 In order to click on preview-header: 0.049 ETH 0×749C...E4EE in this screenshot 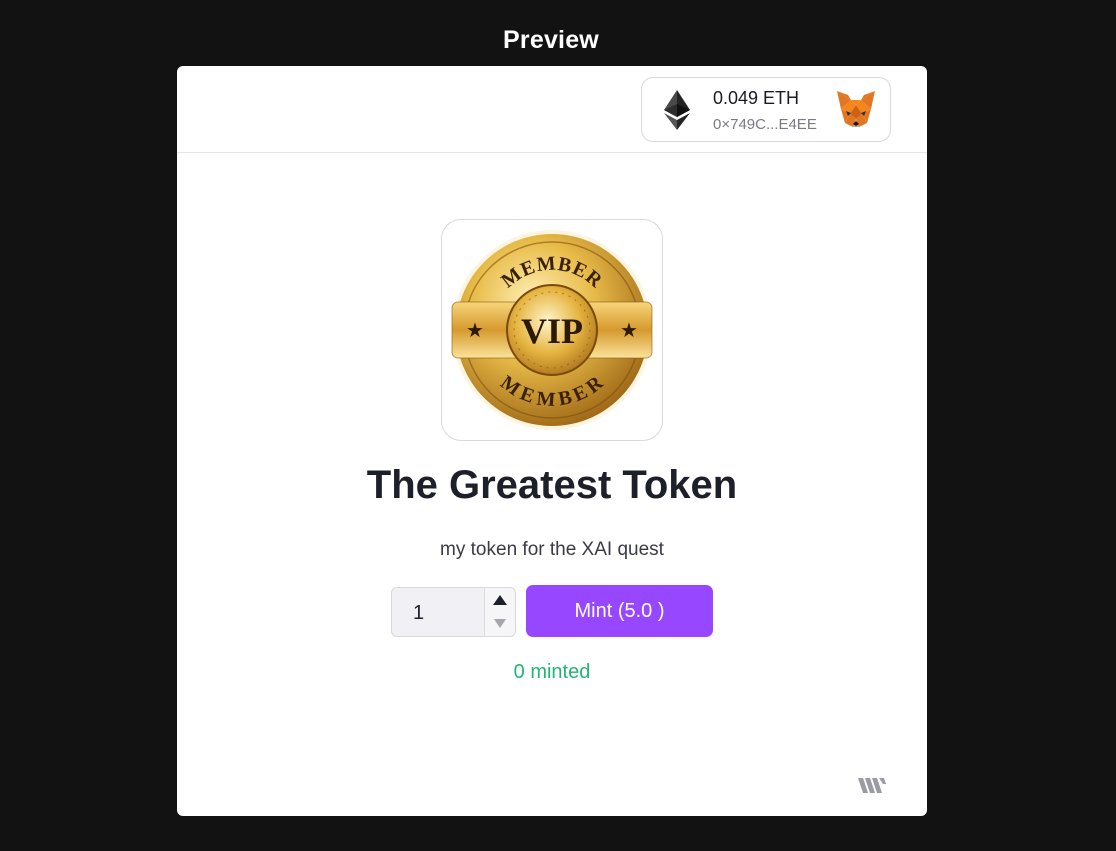, I will do `click(552, 109)`.